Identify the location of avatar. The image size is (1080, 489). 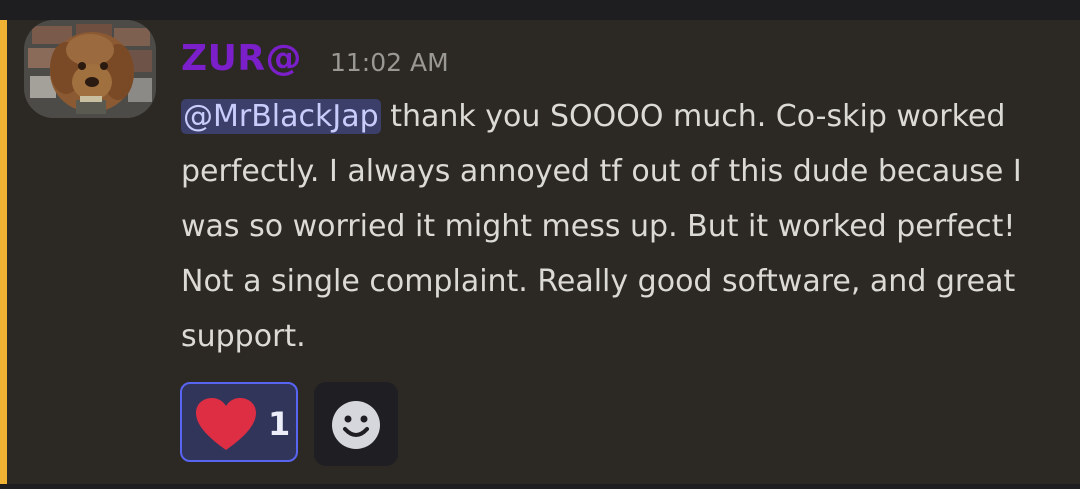
(90, 69).